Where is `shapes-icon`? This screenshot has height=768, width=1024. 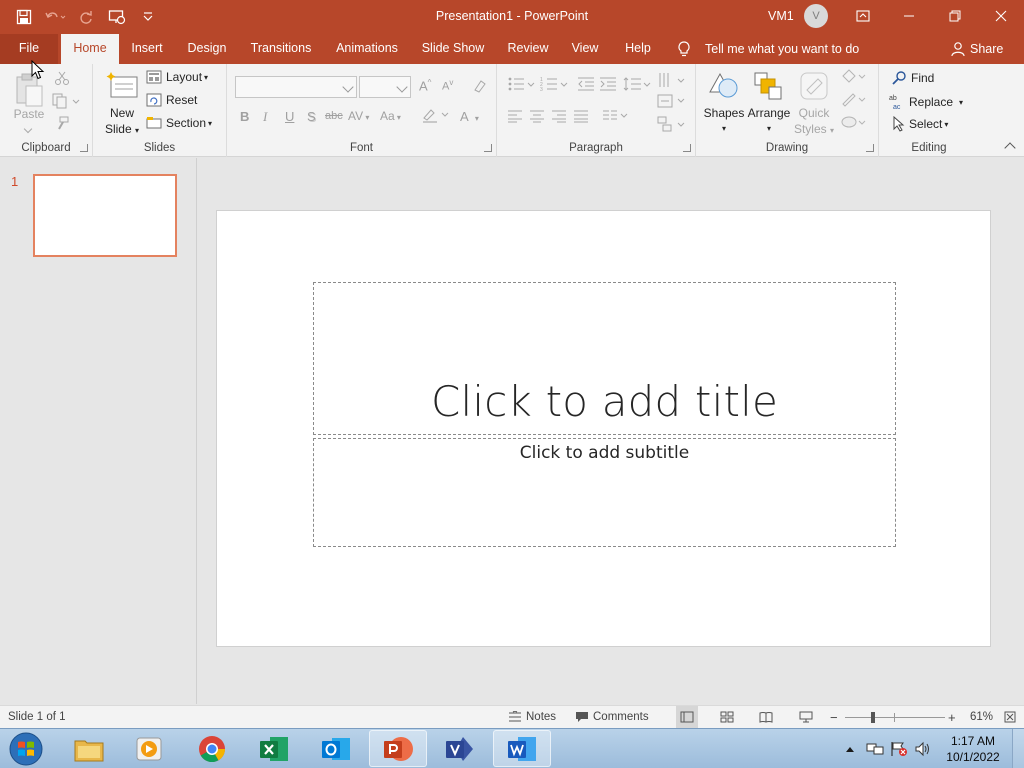
shapes-icon is located at coordinates (723, 87).